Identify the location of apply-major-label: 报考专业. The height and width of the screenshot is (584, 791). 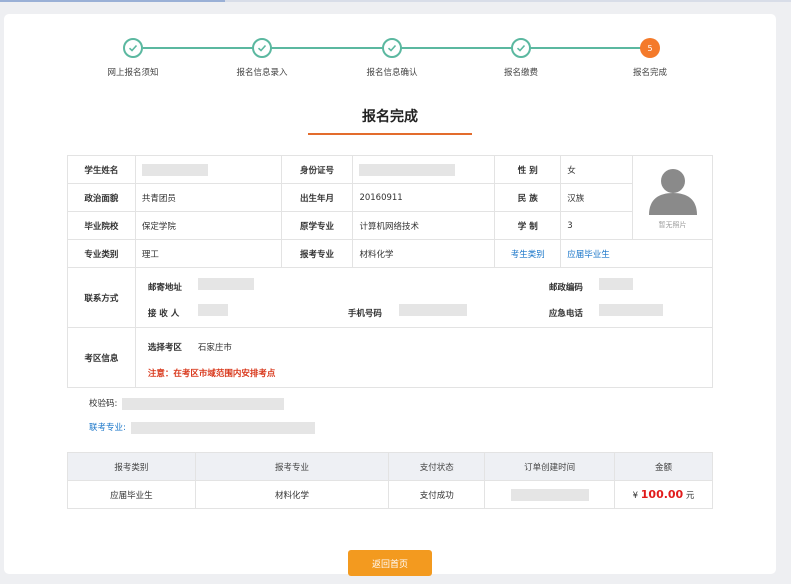
(317, 253).